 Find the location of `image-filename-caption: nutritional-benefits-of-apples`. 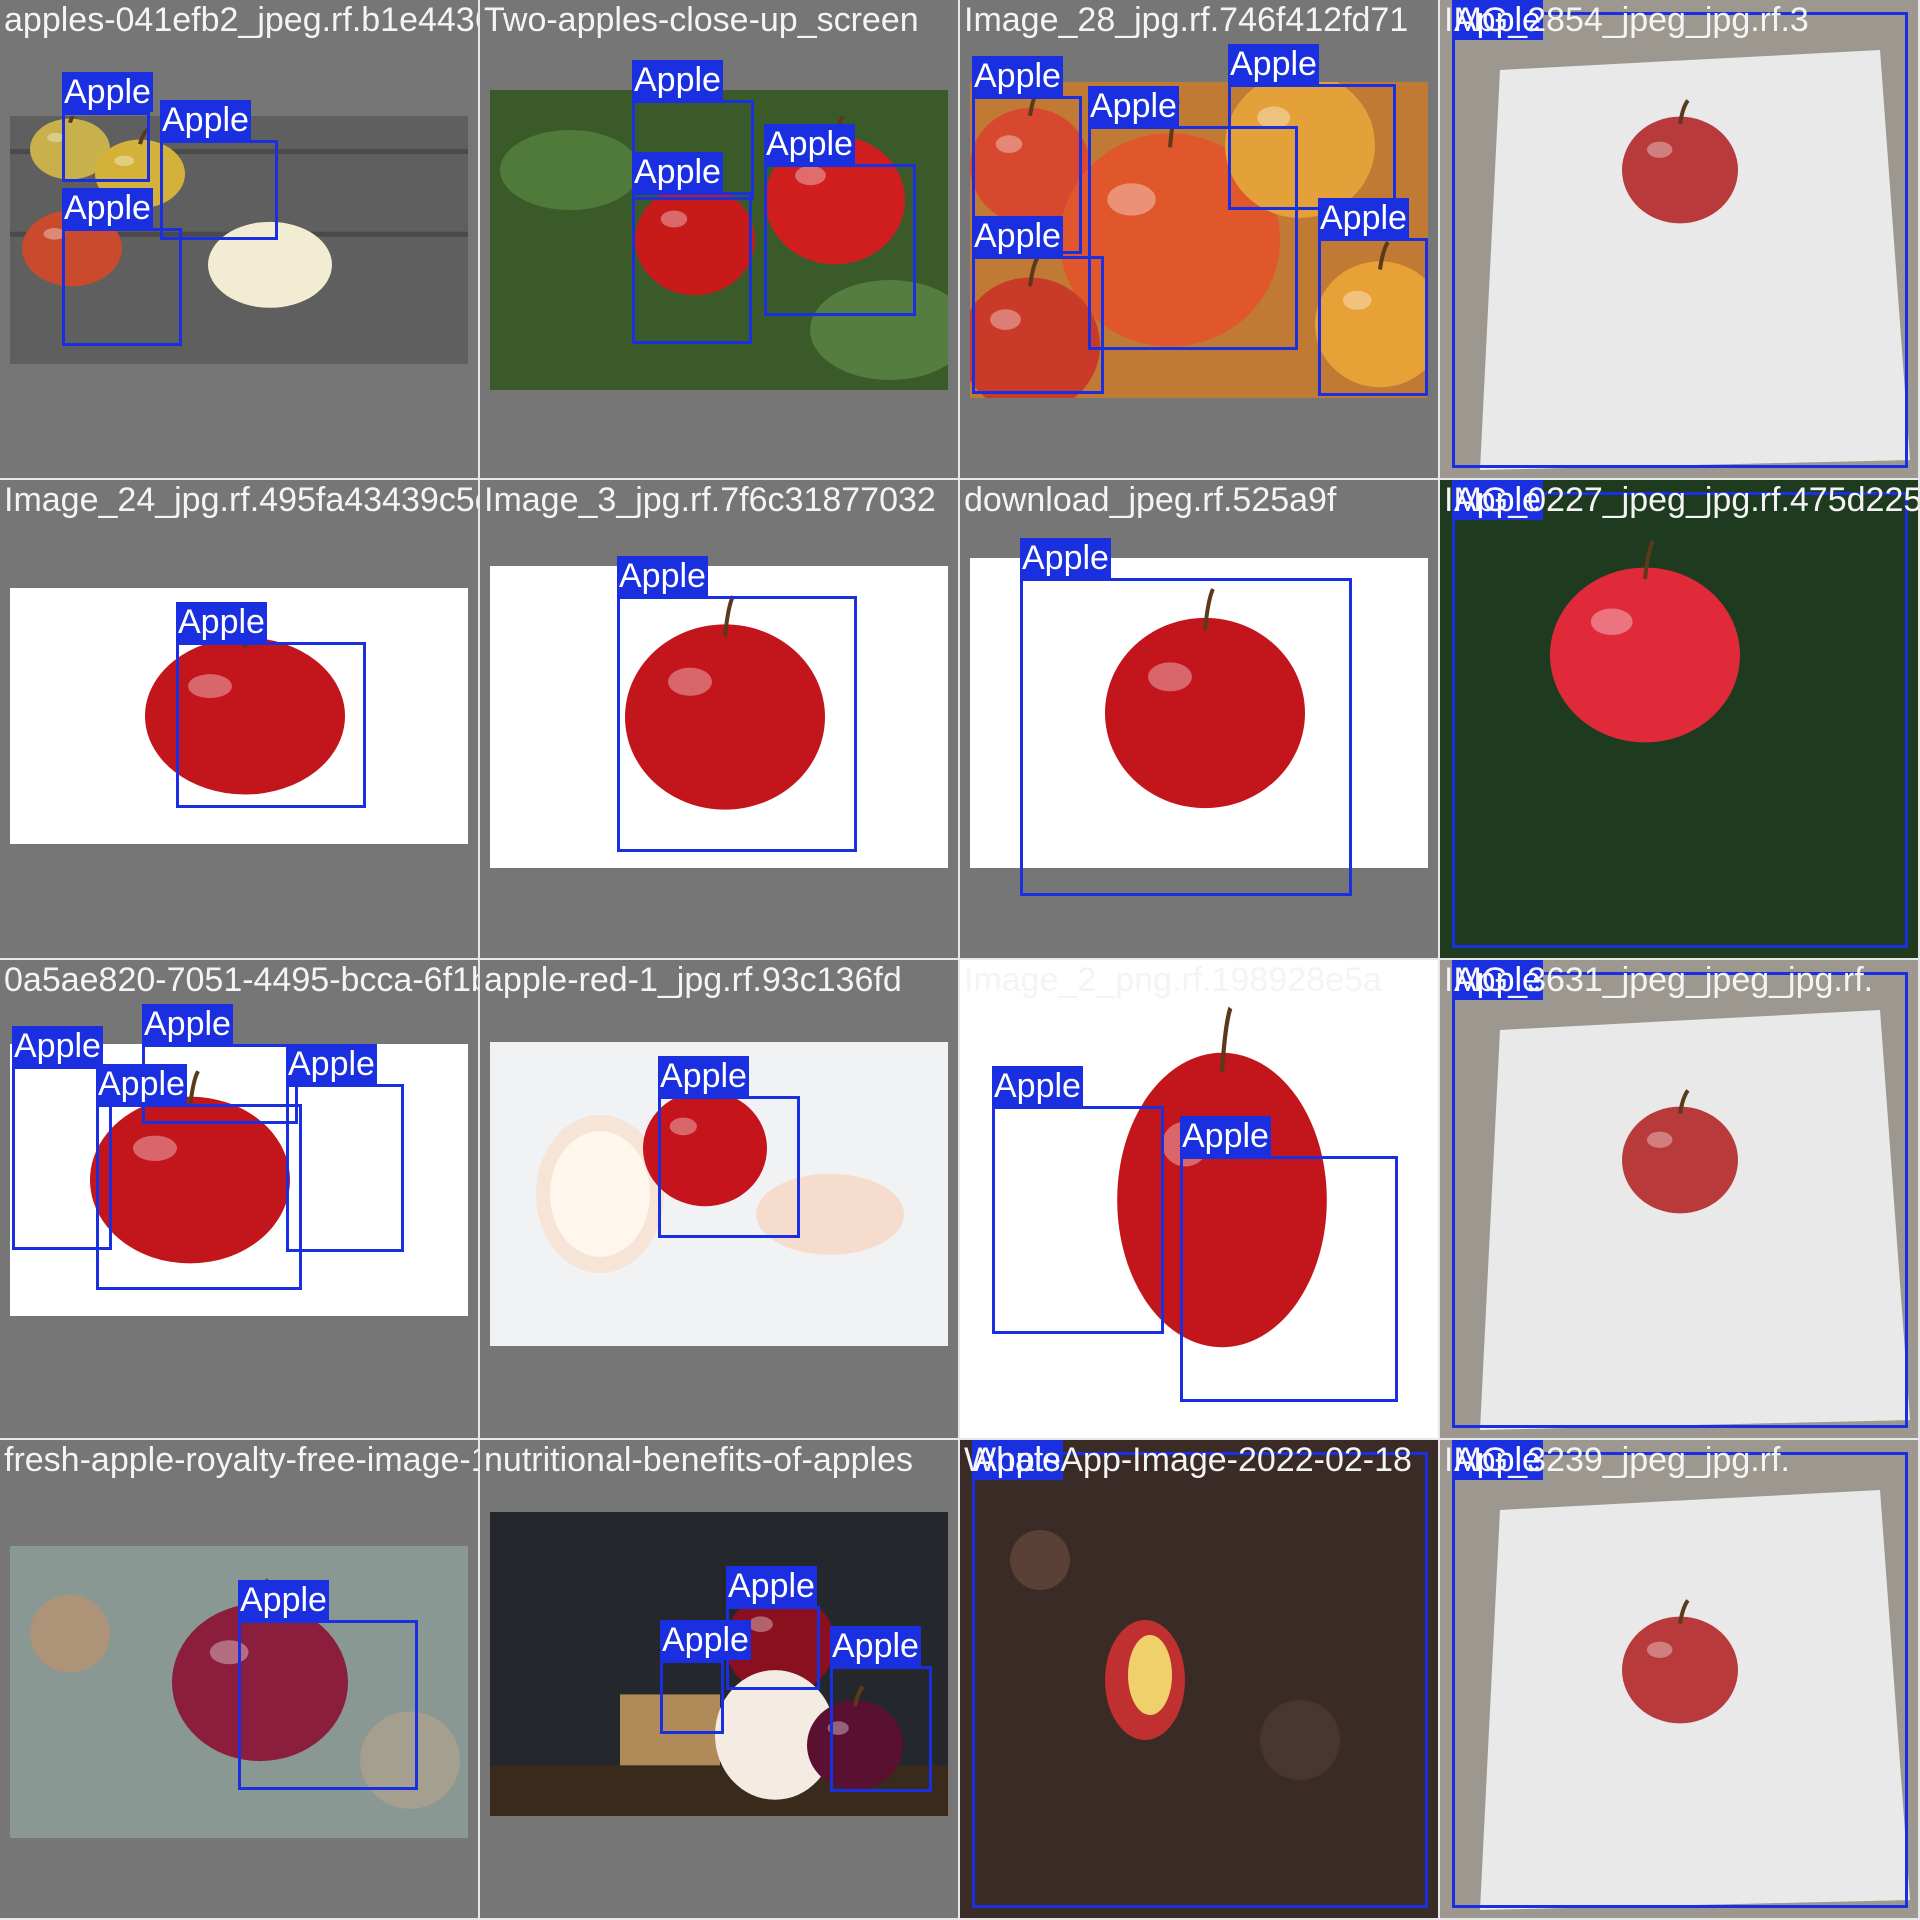

image-filename-caption: nutritional-benefits-of-apples is located at coordinates (699, 1460).